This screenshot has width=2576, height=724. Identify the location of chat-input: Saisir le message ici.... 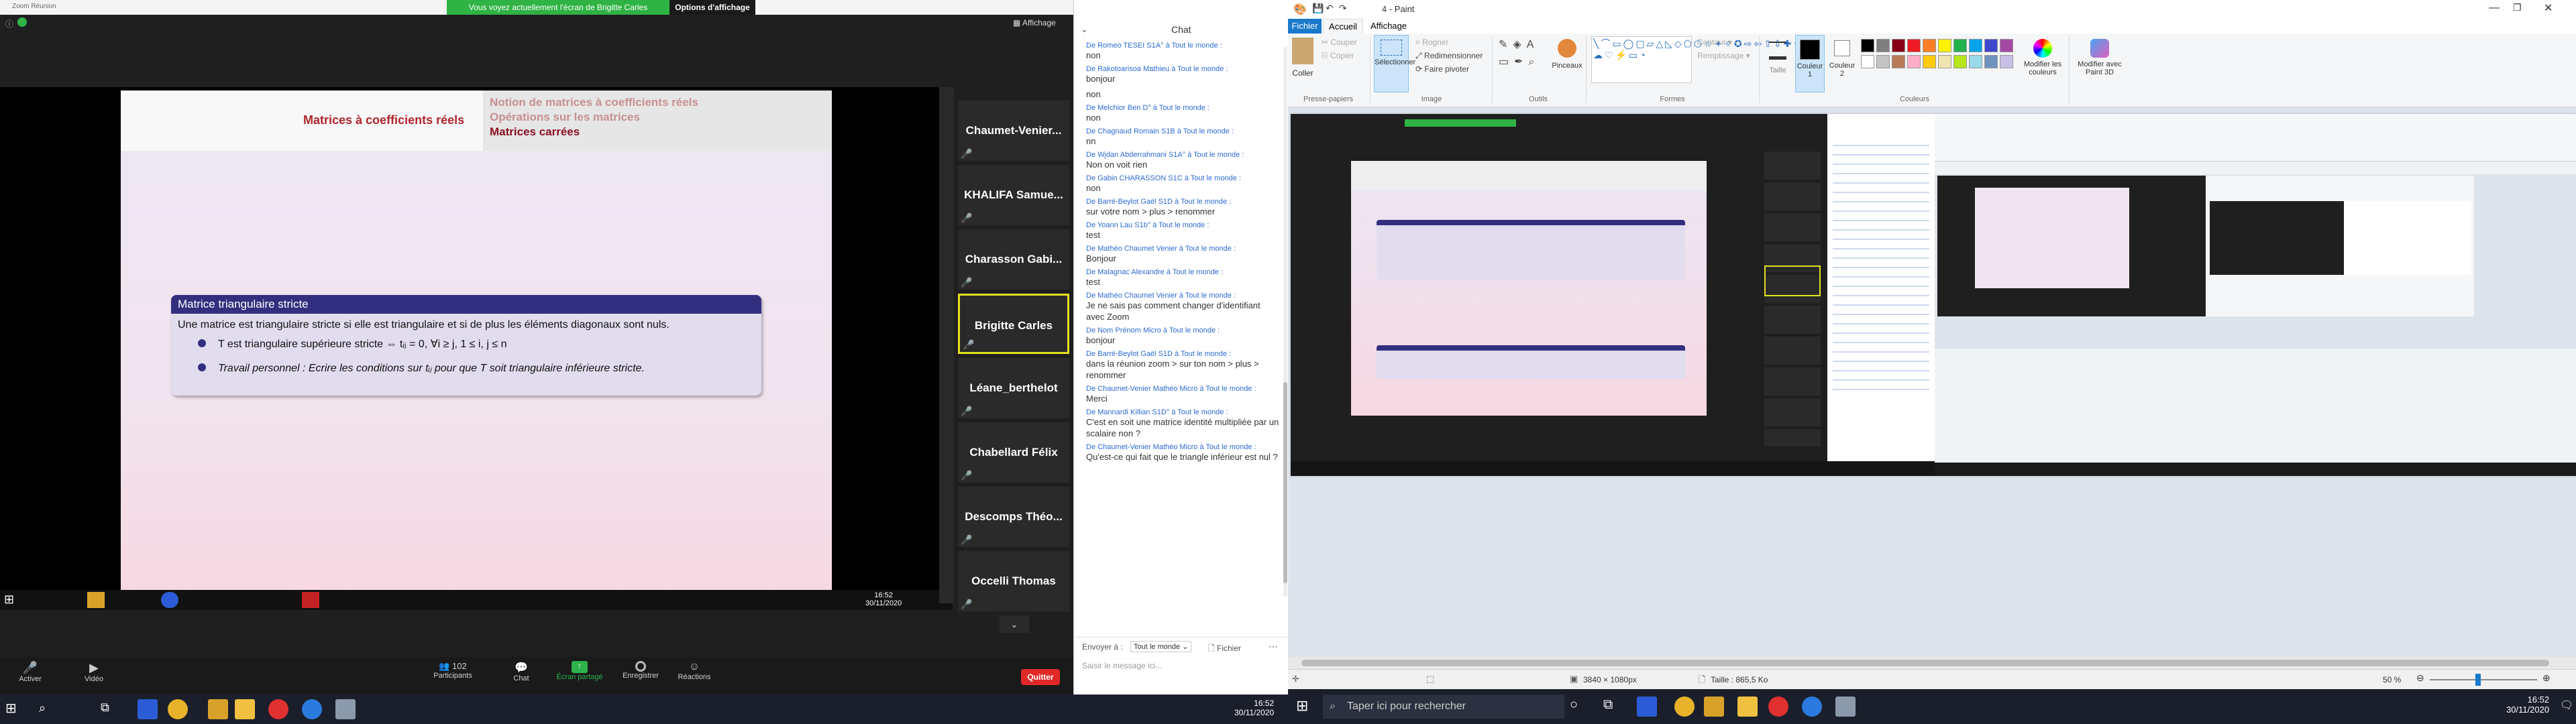
(1181, 667).